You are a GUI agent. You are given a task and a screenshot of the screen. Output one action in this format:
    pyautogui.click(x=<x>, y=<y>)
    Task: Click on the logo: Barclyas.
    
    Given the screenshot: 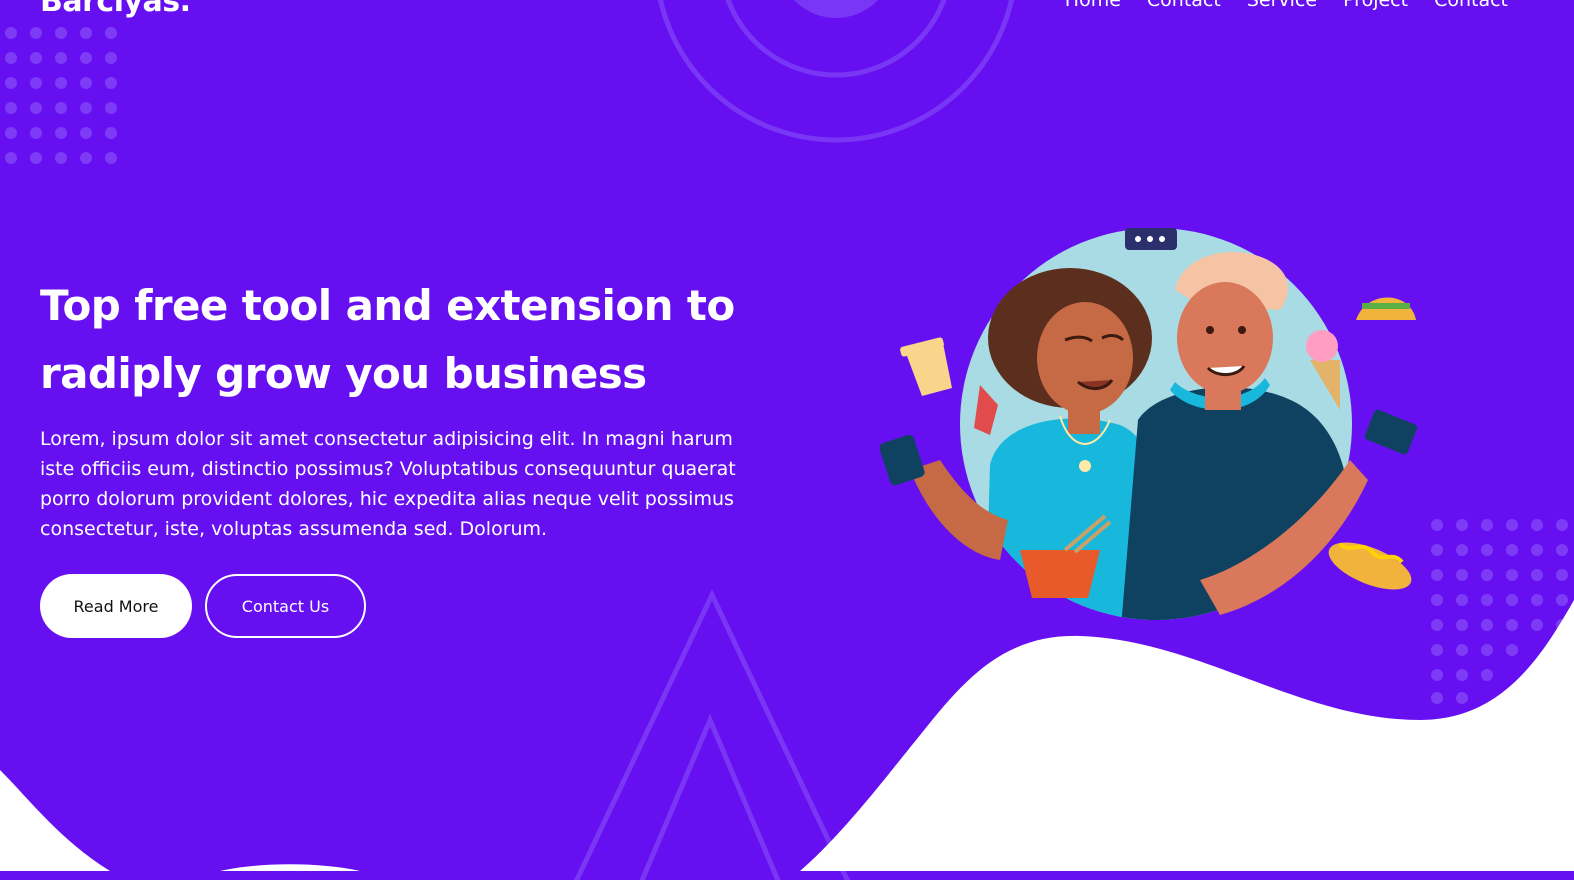 What is the action you would take?
    pyautogui.click(x=115, y=9)
    